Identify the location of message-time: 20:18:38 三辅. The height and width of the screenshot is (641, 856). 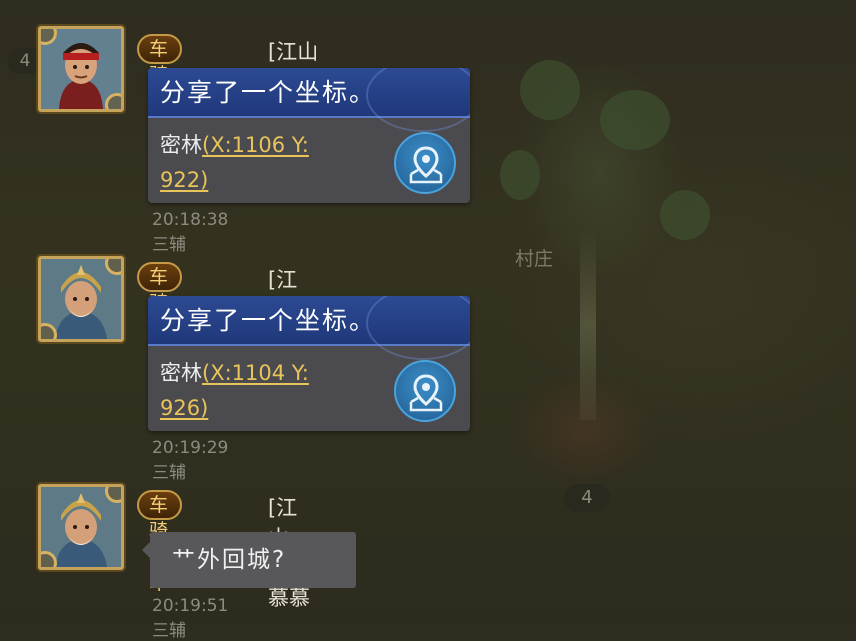
(190, 232).